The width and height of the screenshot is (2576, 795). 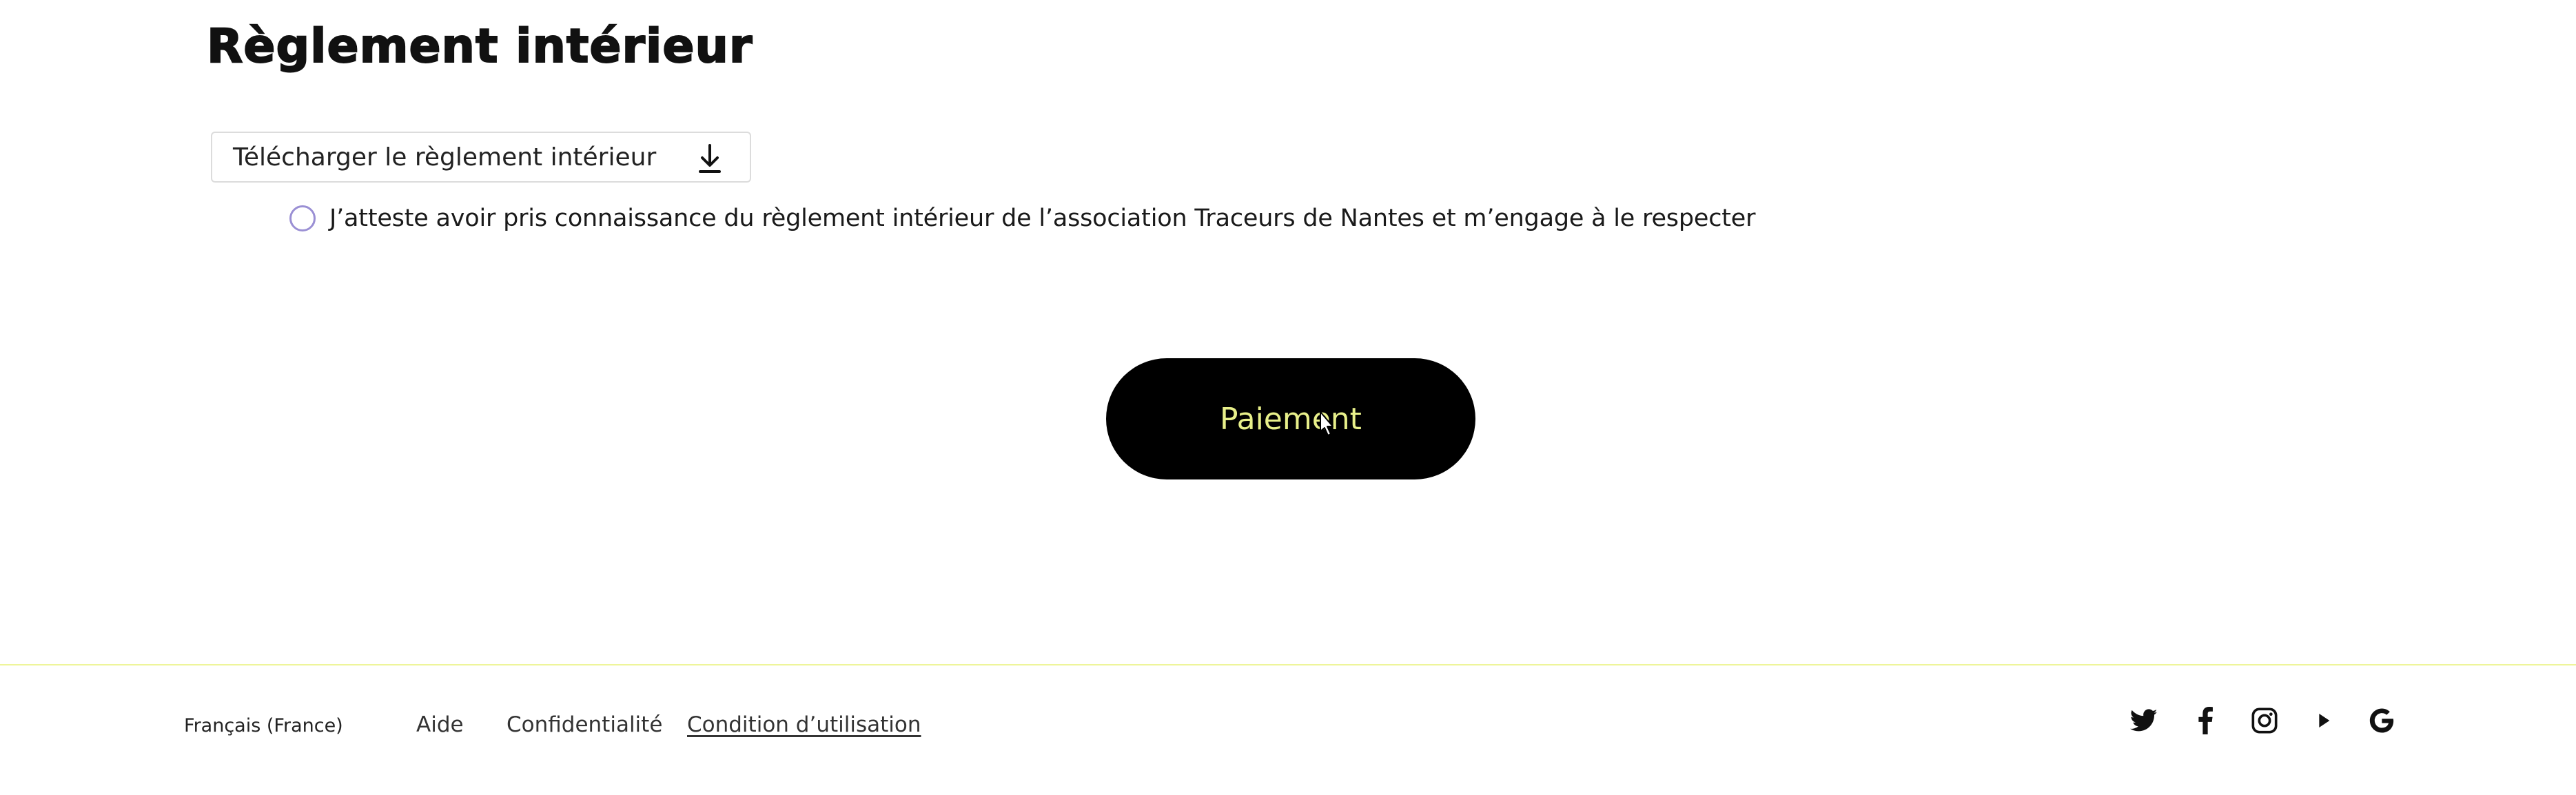 What do you see at coordinates (445, 157) in the screenshot?
I see `download-label: Télécharger le règlement intérieur` at bounding box center [445, 157].